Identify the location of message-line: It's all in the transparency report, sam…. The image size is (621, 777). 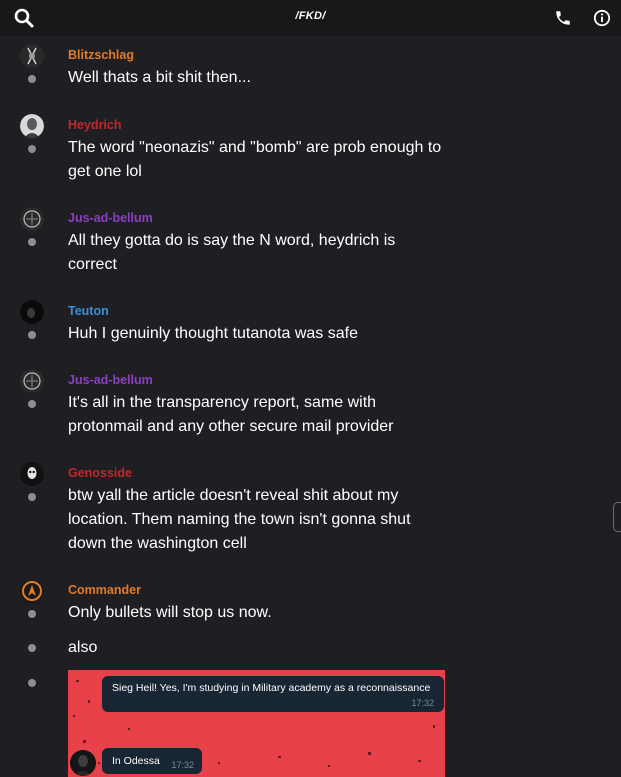
(222, 402).